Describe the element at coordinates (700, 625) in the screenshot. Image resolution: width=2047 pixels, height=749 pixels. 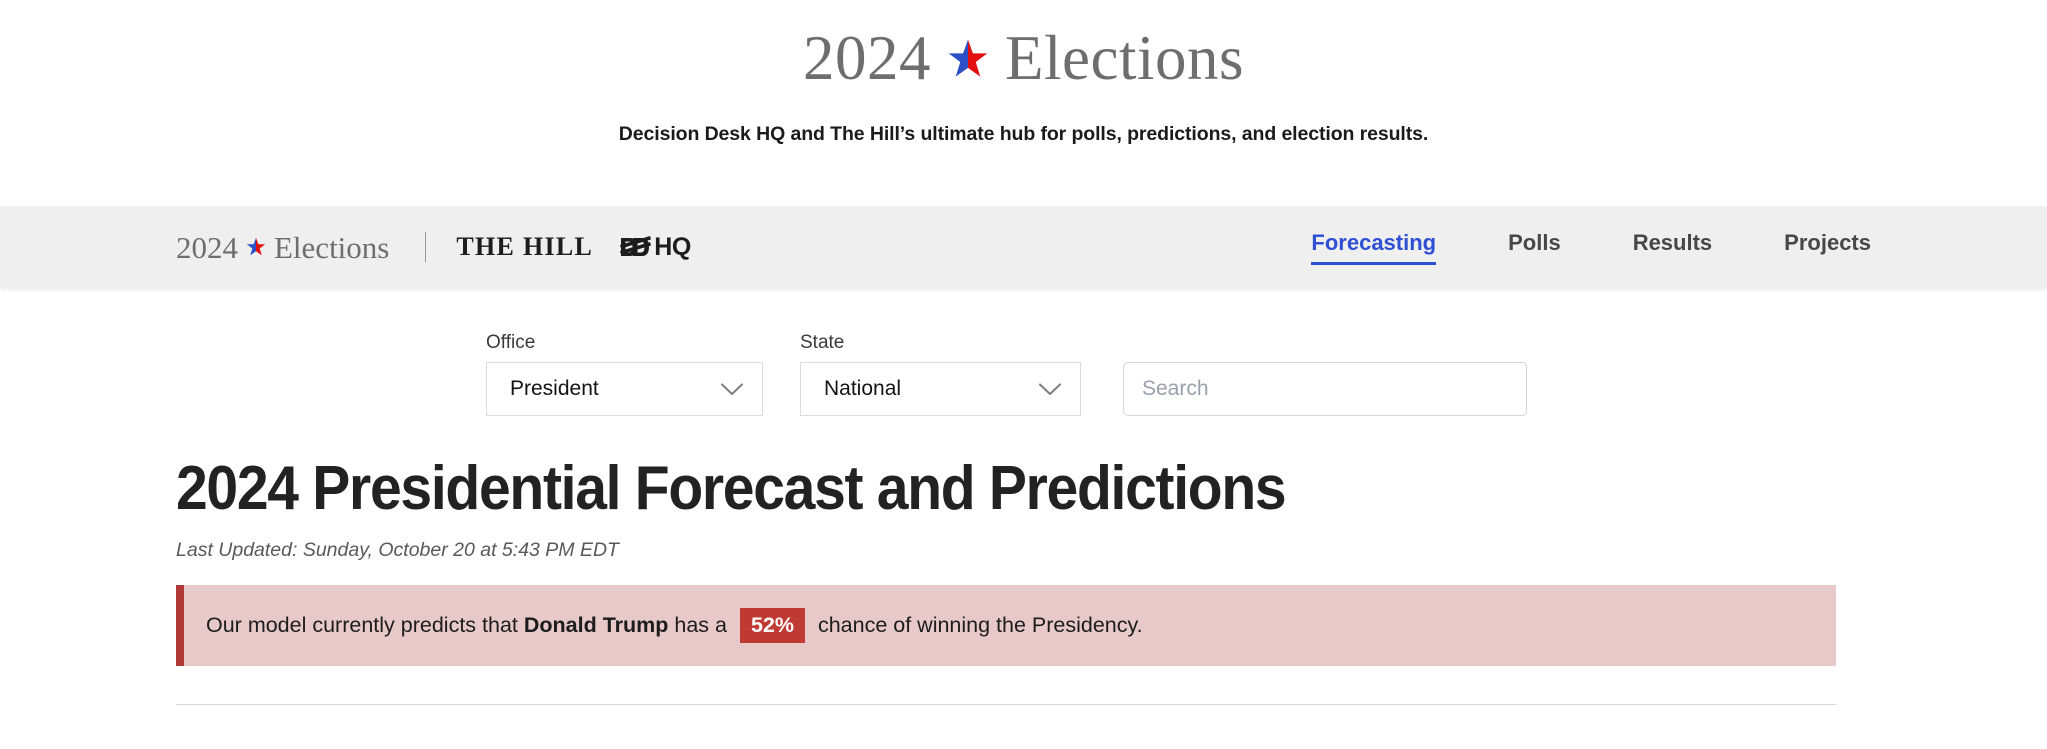
I see `callout-middle: has a` at that location.